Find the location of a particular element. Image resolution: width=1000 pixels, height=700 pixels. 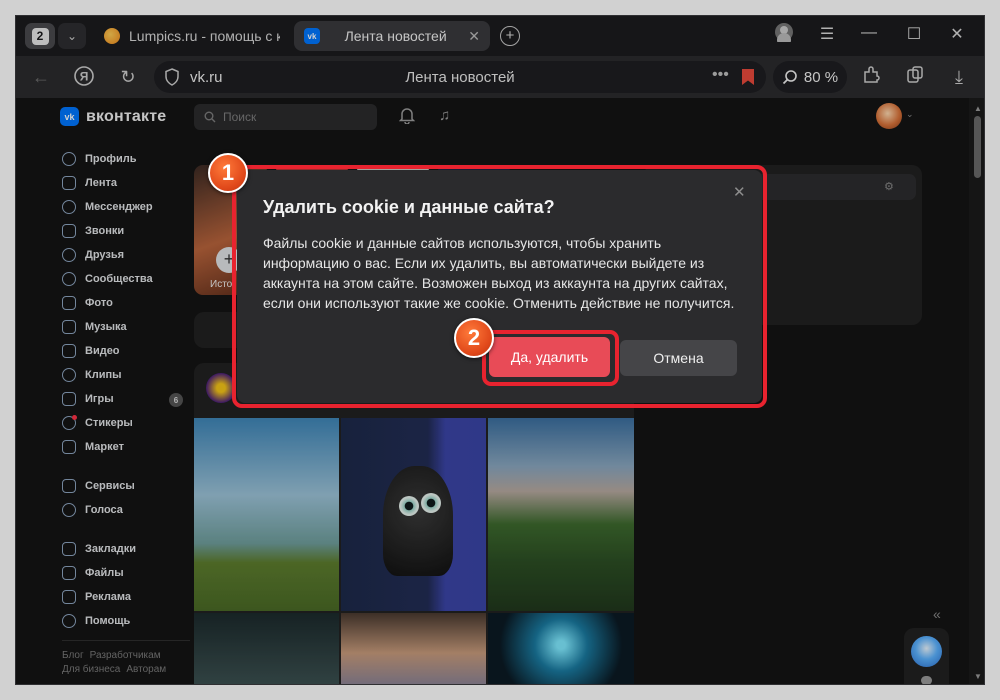

cancel-button: Отмена is located at coordinates (678, 358).